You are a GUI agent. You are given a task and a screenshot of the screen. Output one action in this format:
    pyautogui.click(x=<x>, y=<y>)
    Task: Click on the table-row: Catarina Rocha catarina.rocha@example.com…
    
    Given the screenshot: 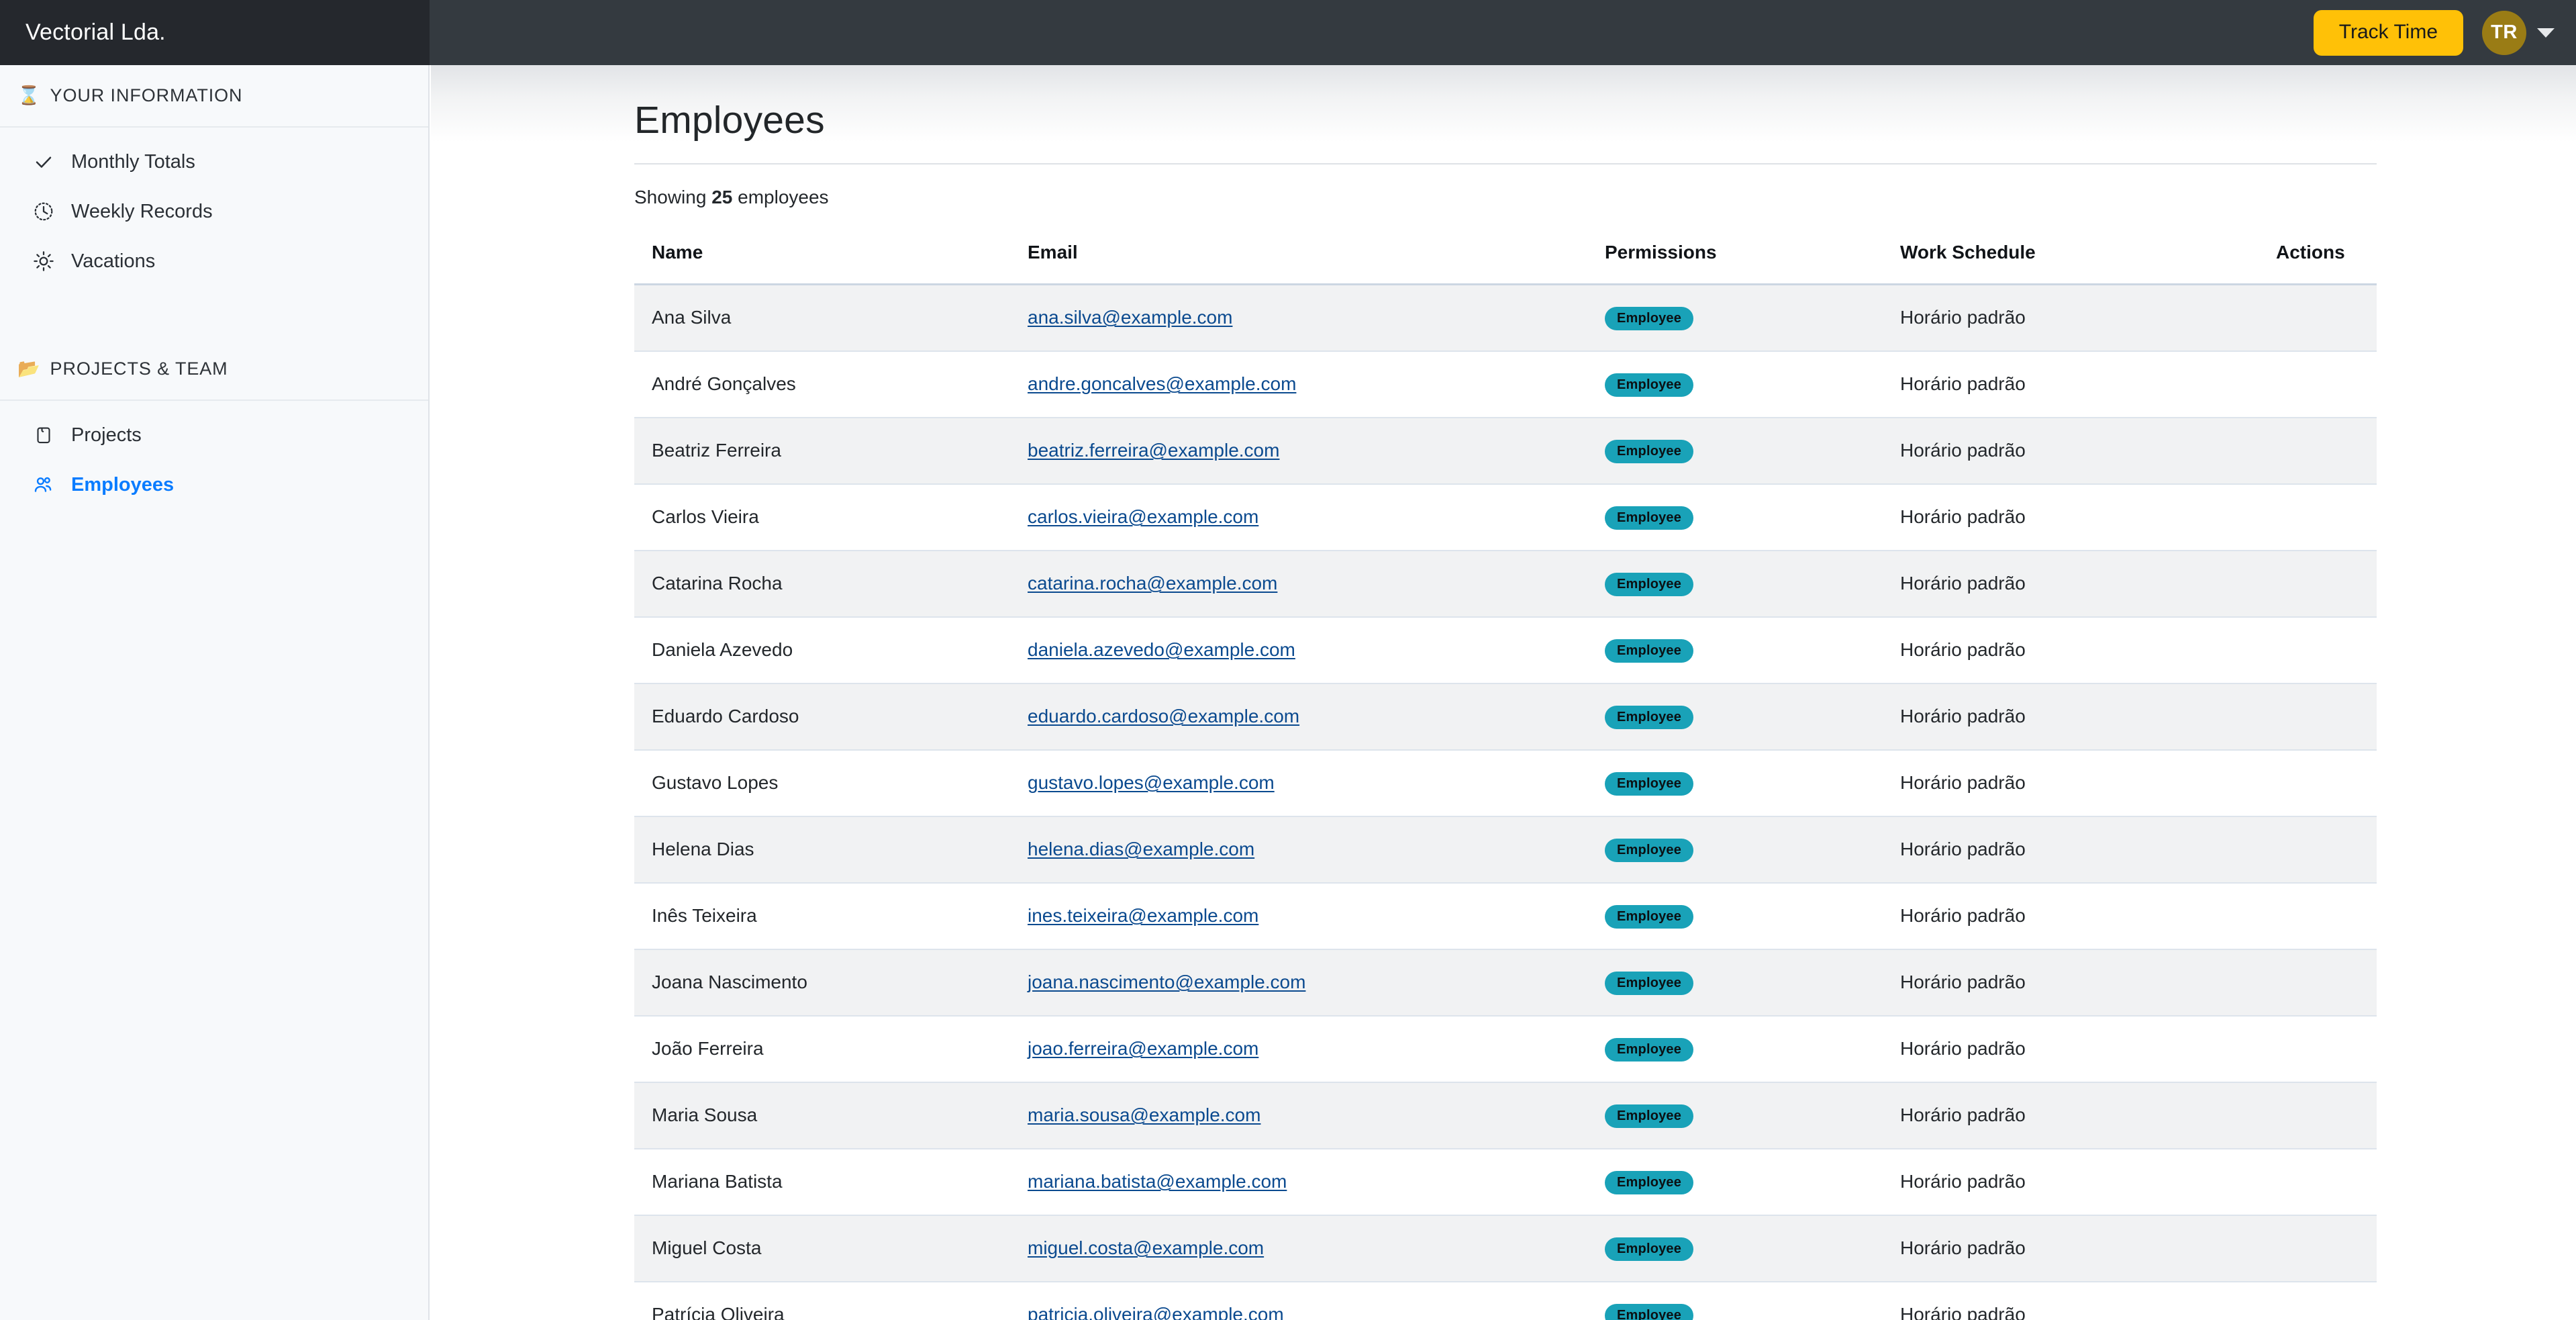 What is the action you would take?
    pyautogui.click(x=1505, y=584)
    